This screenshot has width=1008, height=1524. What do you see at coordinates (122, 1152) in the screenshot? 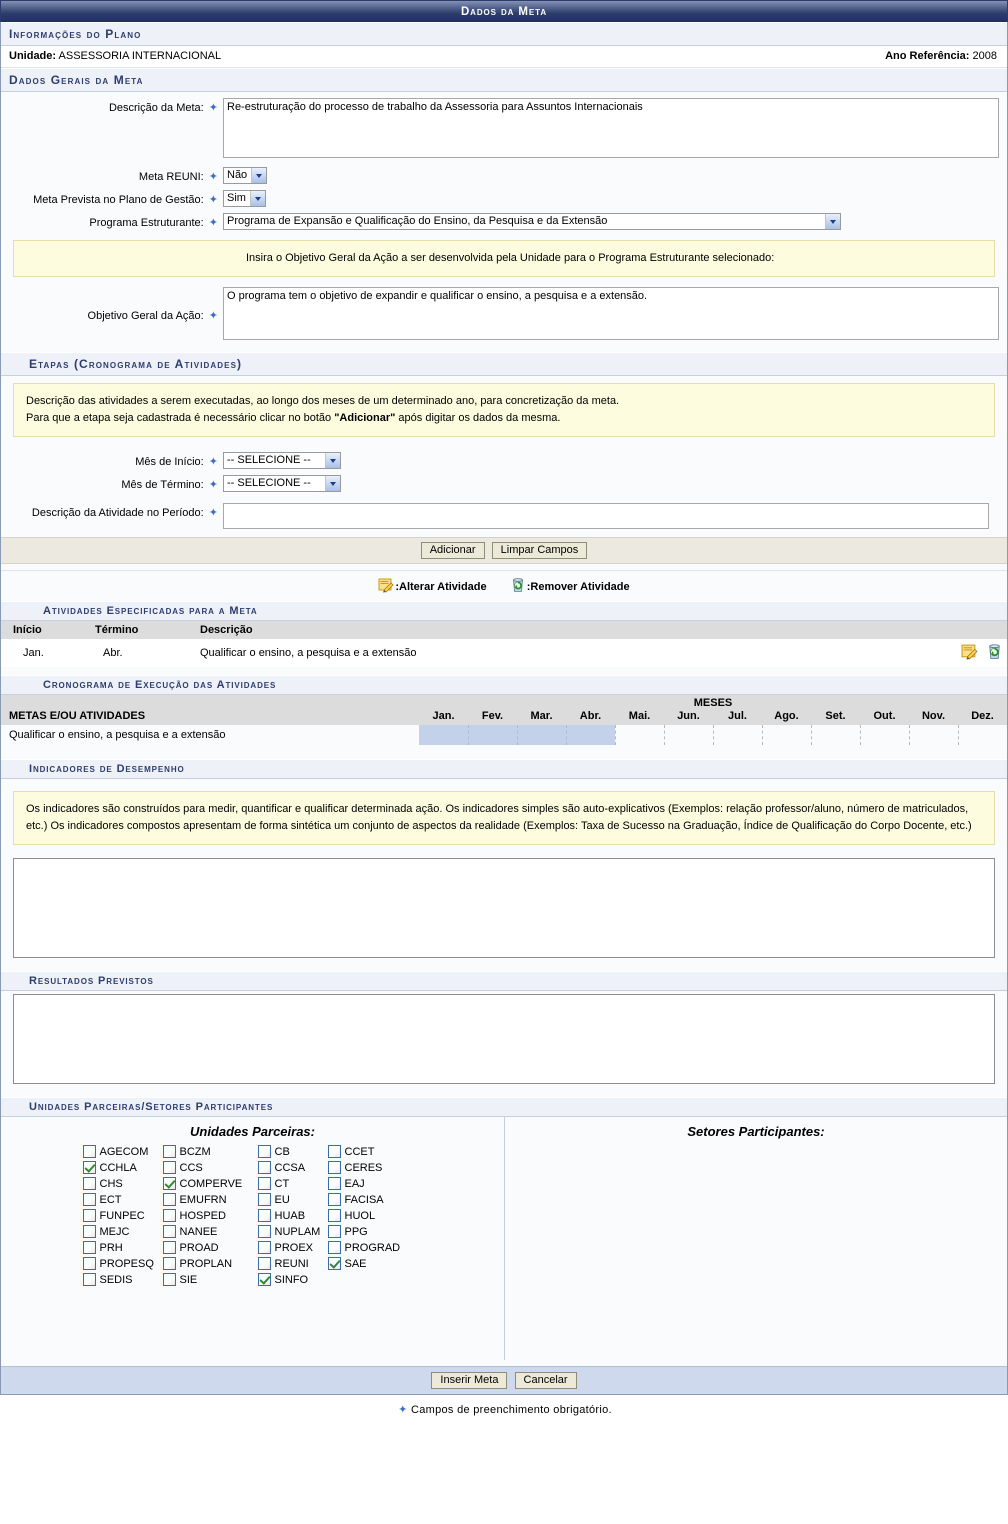
I see `unidade-parceira-agecom: AGECOM` at bounding box center [122, 1152].